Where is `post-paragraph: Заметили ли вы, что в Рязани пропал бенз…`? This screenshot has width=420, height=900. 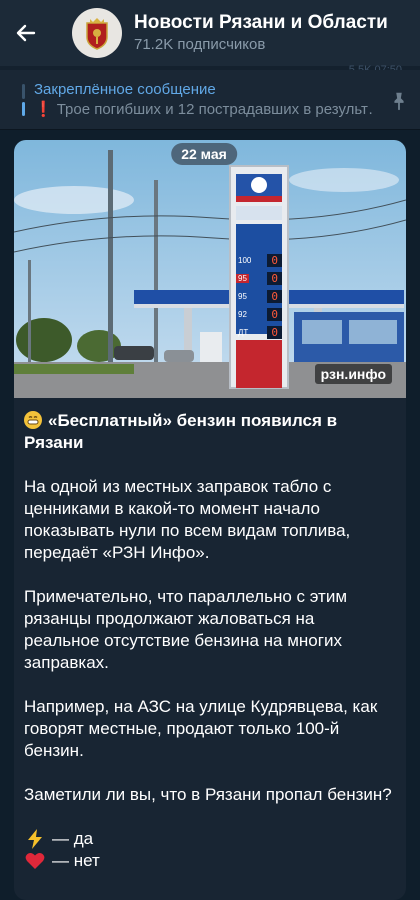 post-paragraph: Заметили ли вы, что в Рязани пропал бенз… is located at coordinates (208, 794).